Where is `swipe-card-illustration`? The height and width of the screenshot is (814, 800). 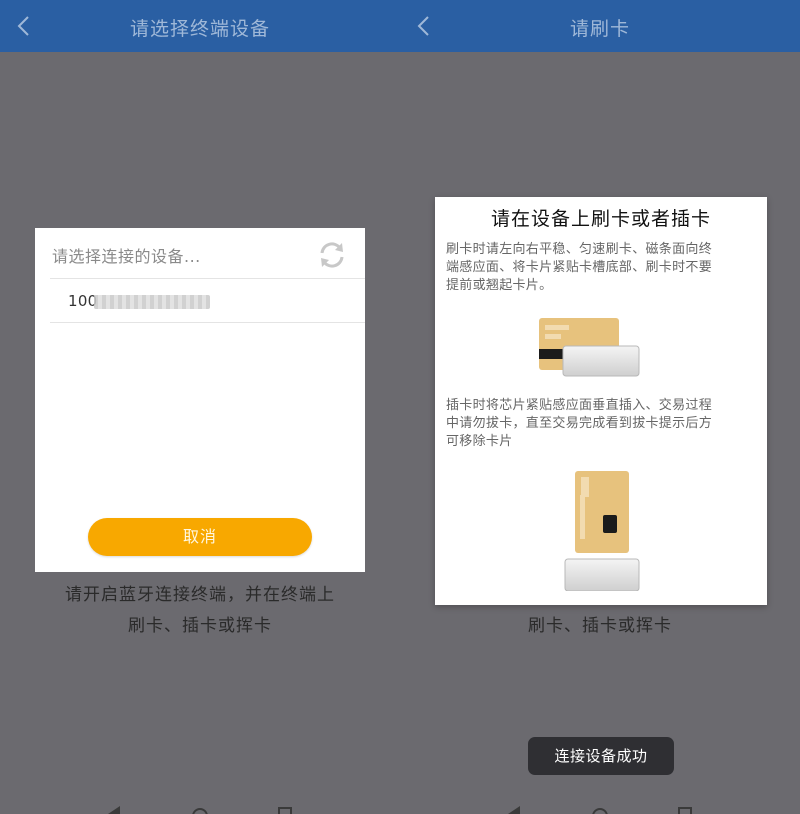
swipe-card-illustration is located at coordinates (589, 347).